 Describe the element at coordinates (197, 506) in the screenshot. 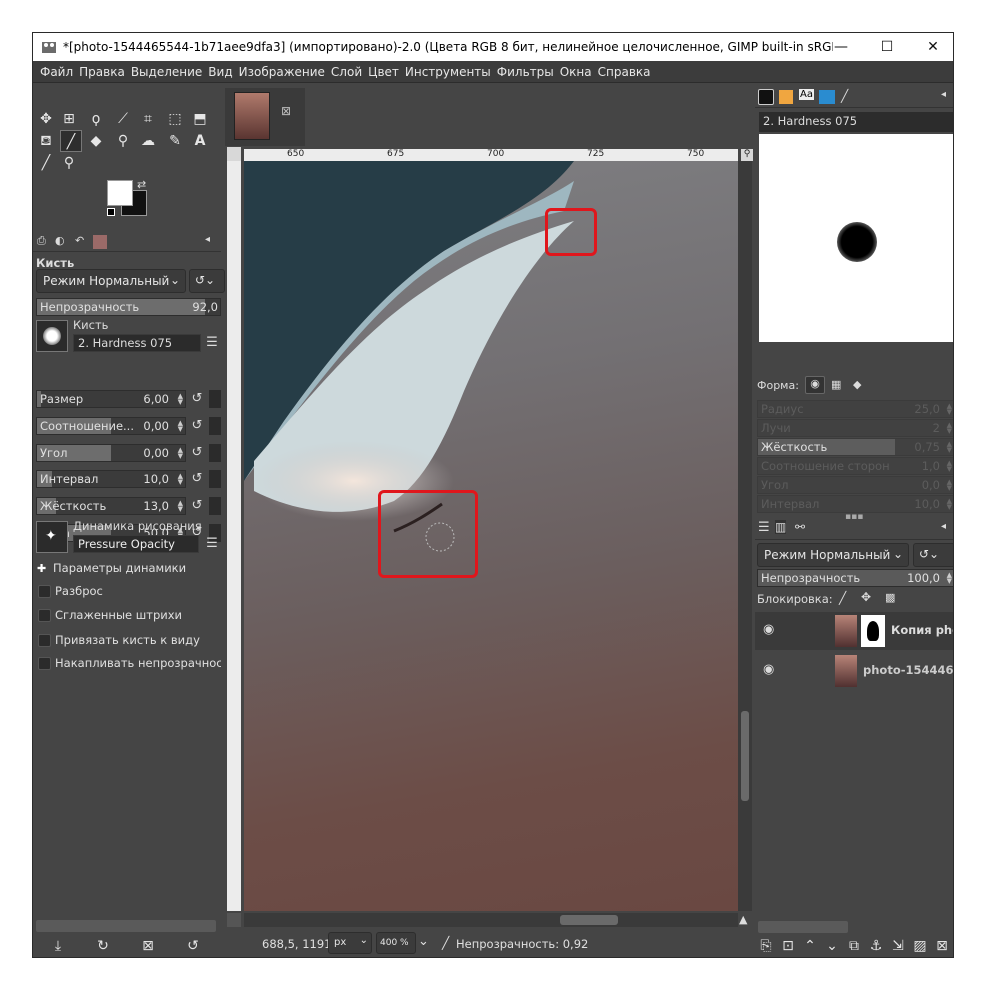

I see `hardness-reset-icon: ↺` at that location.